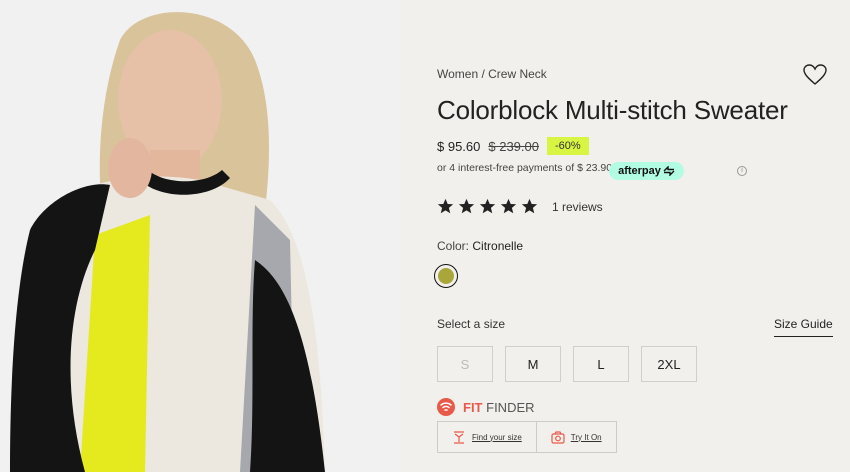 This screenshot has width=850, height=472. I want to click on fit-finder-finder: FINDER, so click(510, 407).